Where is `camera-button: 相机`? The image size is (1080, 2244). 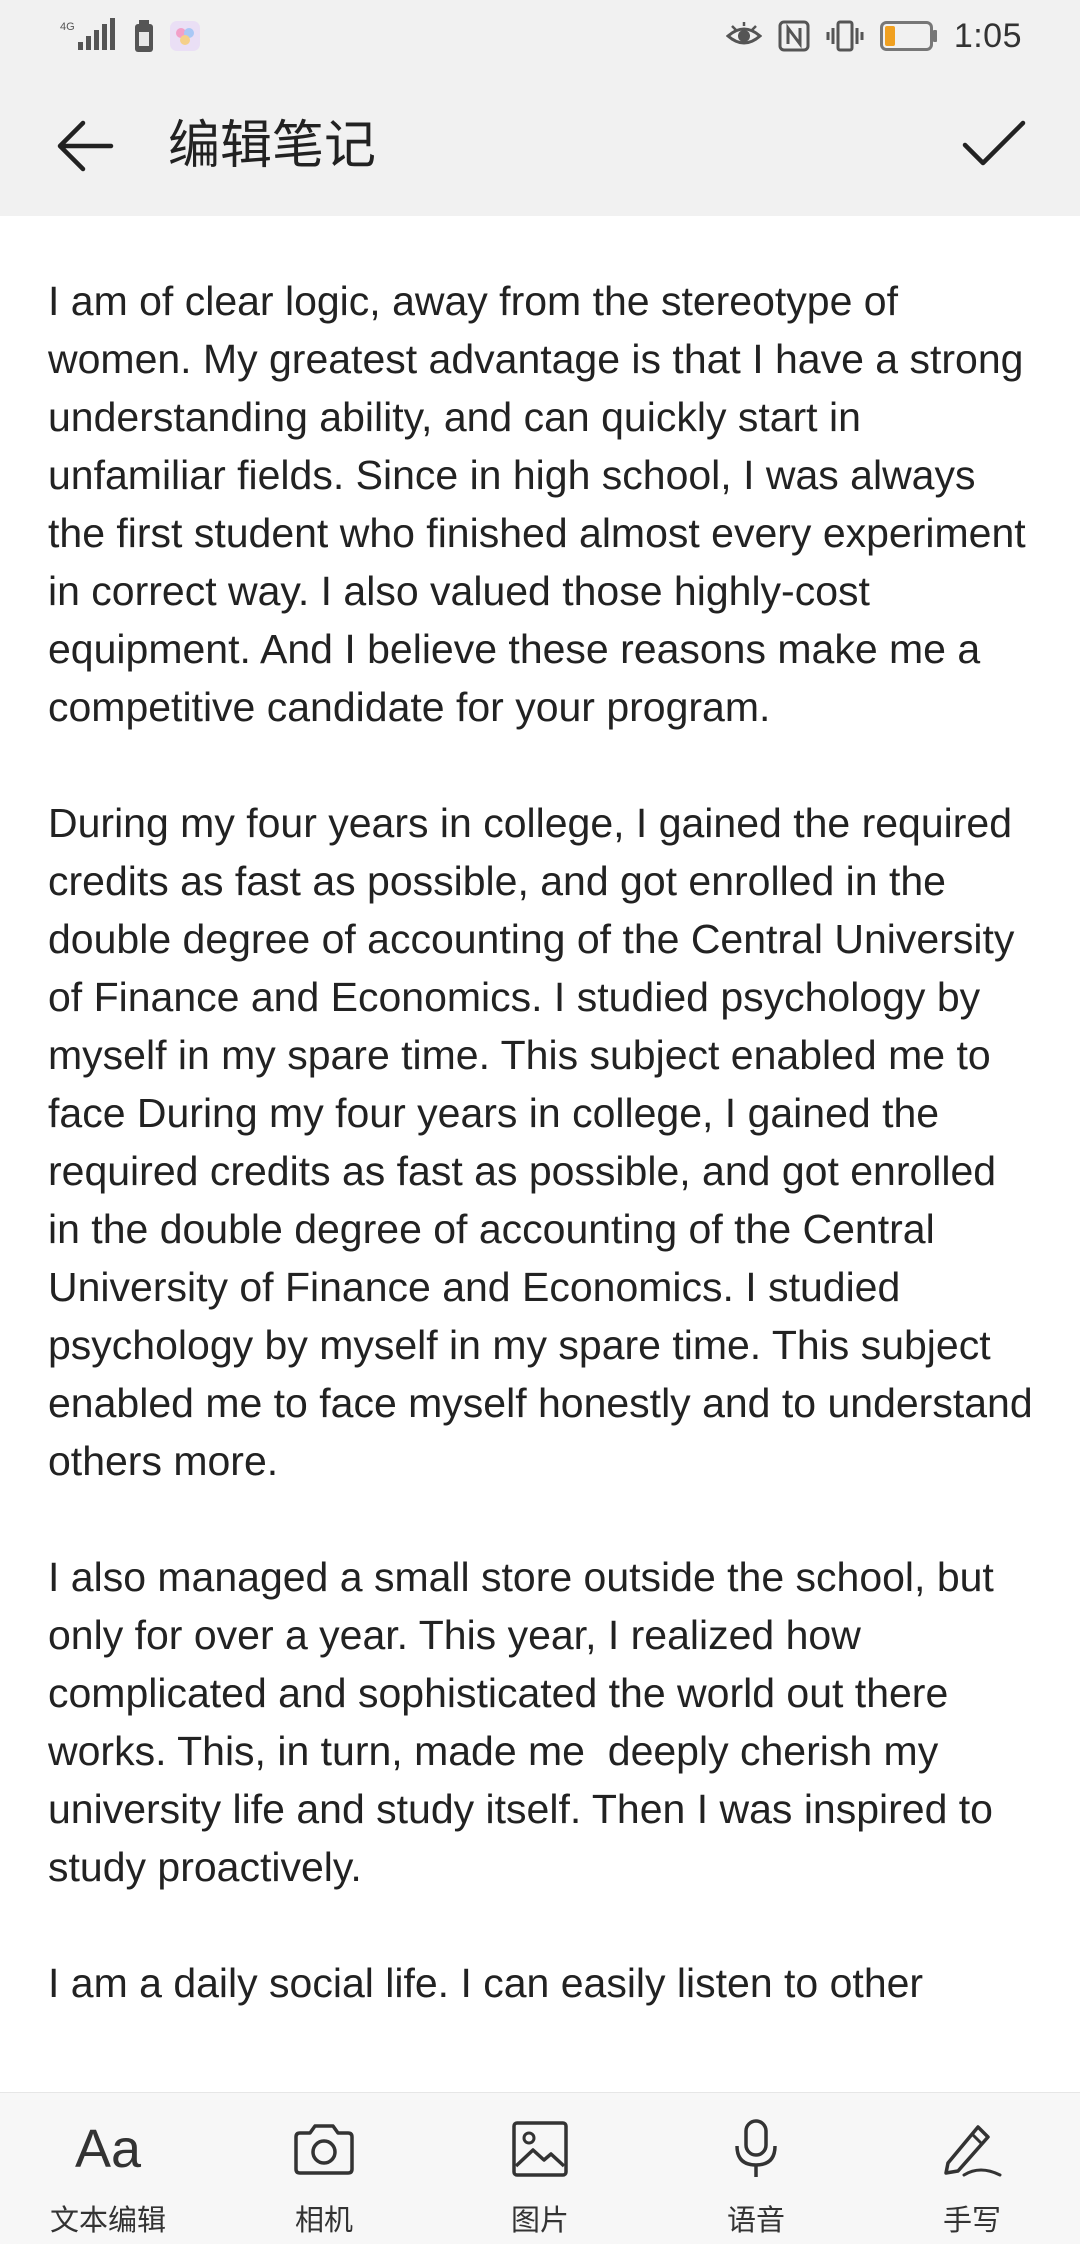 camera-button: 相机 is located at coordinates (324, 2168).